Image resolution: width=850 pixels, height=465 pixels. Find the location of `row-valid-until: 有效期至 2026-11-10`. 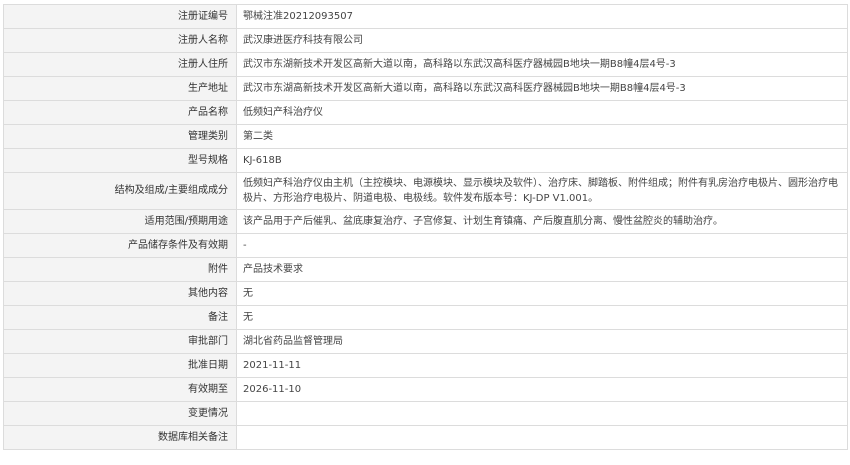

row-valid-until: 有效期至 2026-11-10 is located at coordinates (425, 389).